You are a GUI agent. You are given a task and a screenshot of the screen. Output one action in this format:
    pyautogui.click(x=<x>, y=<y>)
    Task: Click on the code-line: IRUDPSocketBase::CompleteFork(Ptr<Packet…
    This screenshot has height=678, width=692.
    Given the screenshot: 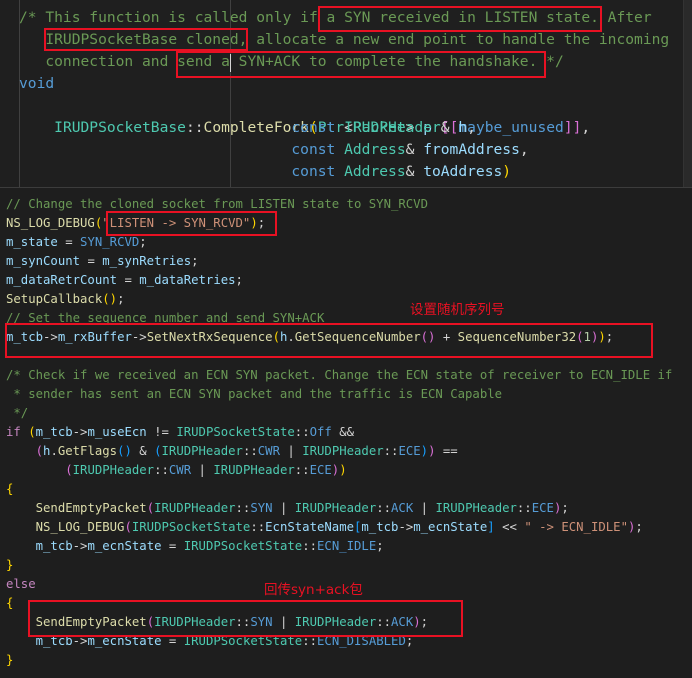 What is the action you would take?
    pyautogui.click(x=322, y=127)
    